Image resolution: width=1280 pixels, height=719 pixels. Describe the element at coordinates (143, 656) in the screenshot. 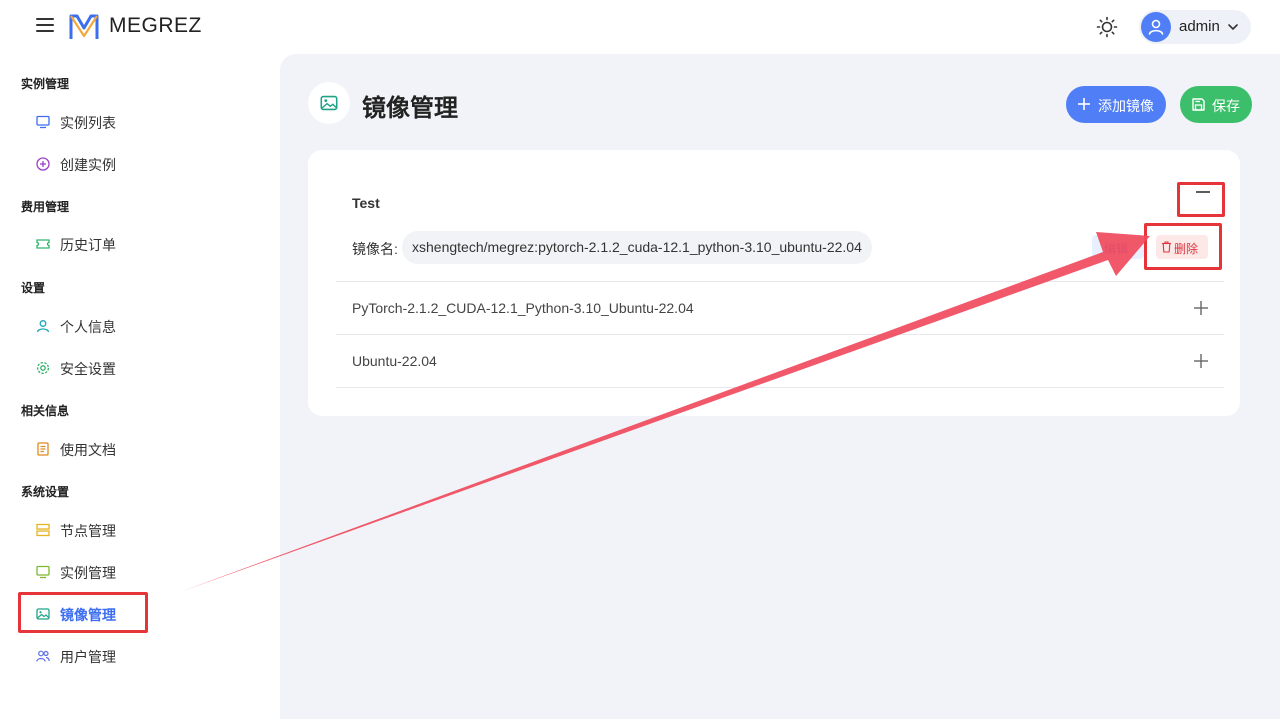

I see `sidebar-item-users: 用户管理` at that location.